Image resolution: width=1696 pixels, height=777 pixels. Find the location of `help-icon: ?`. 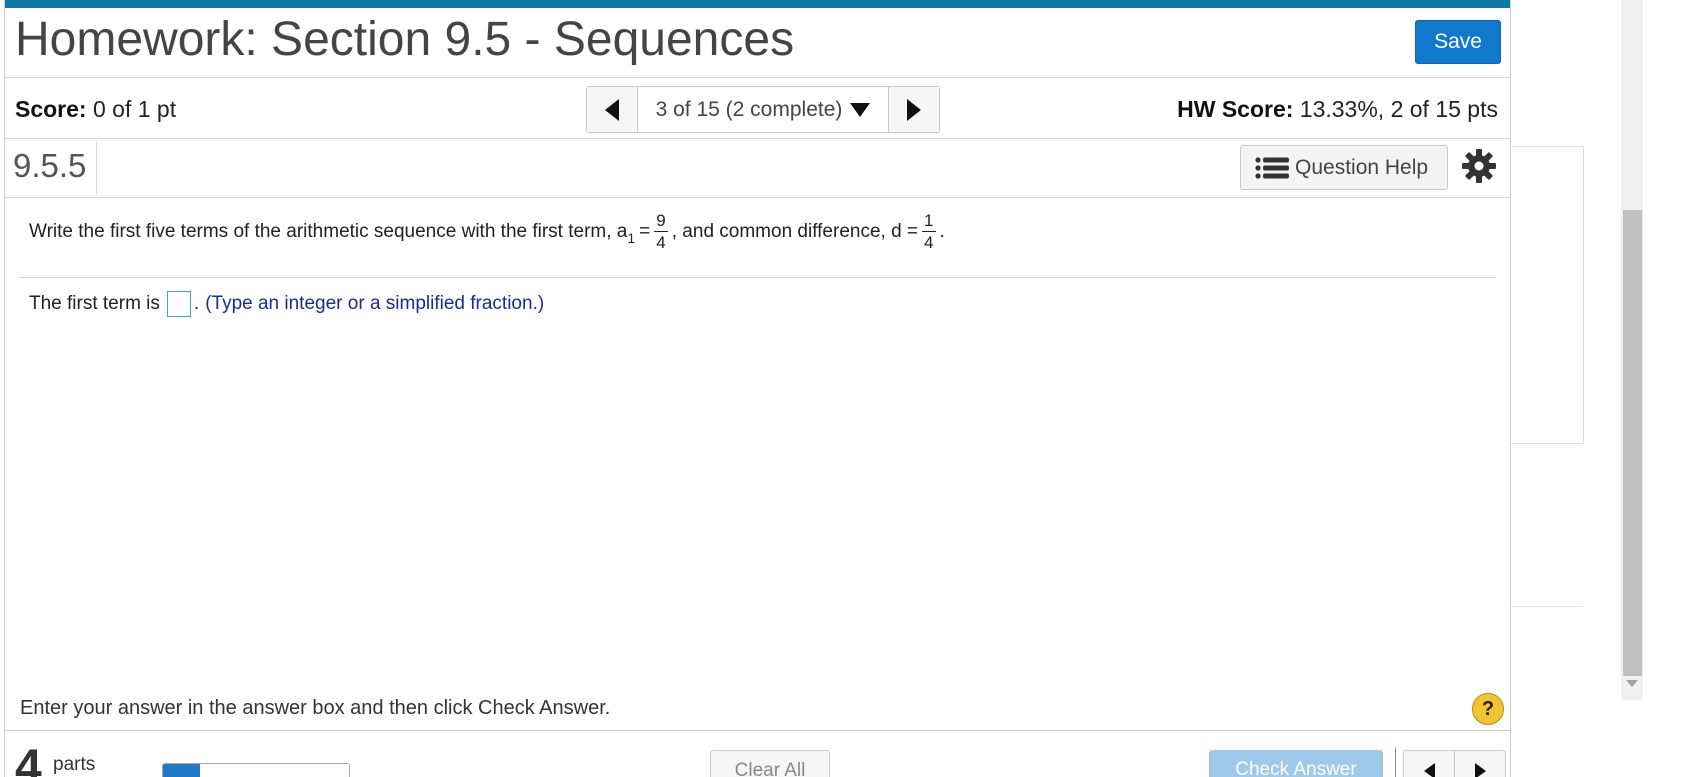

help-icon: ? is located at coordinates (1488, 709).